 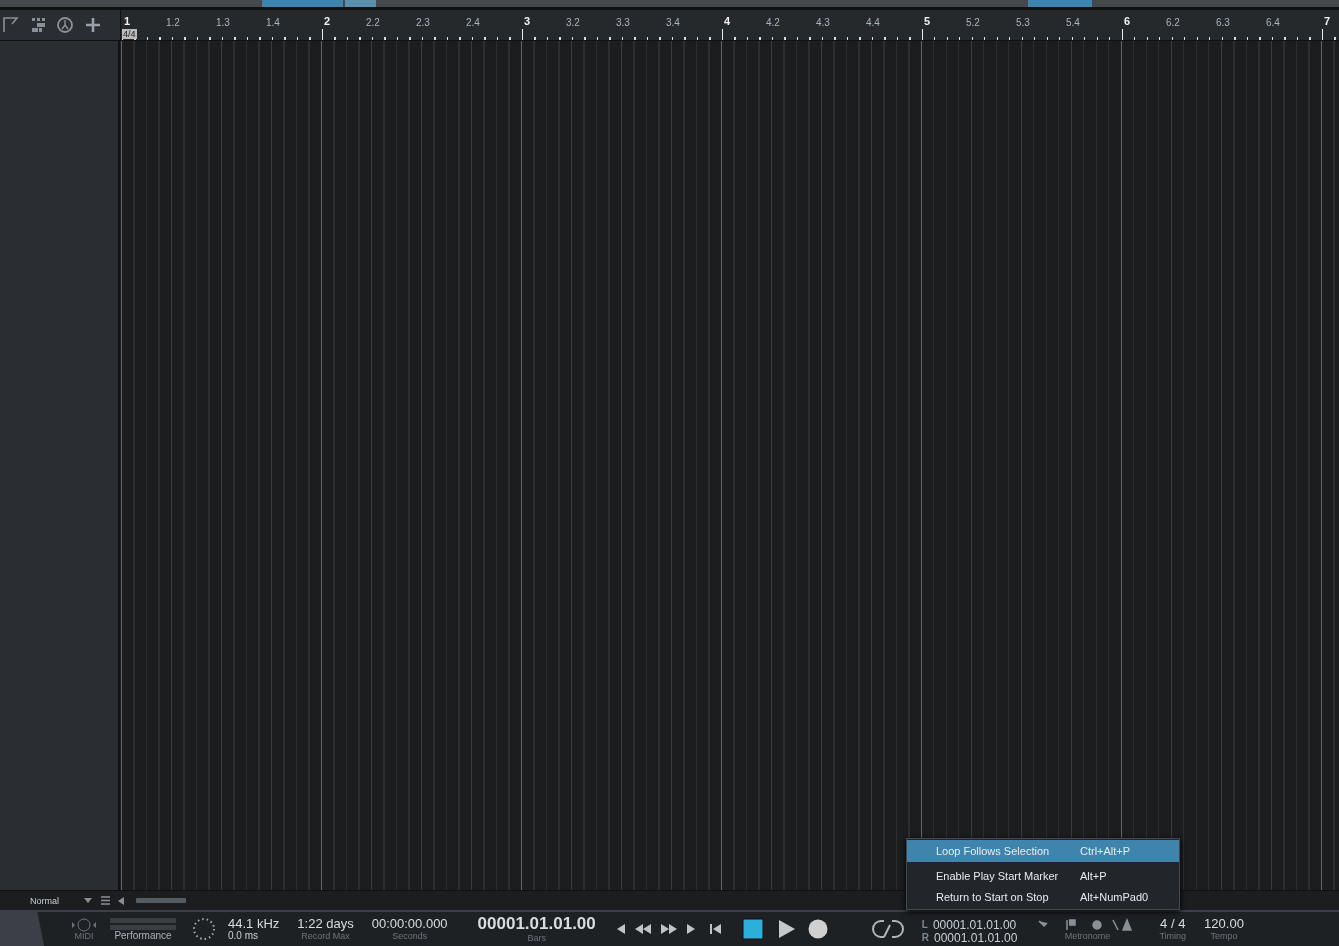 What do you see at coordinates (38, 25) in the screenshot?
I see `grid-icon` at bounding box center [38, 25].